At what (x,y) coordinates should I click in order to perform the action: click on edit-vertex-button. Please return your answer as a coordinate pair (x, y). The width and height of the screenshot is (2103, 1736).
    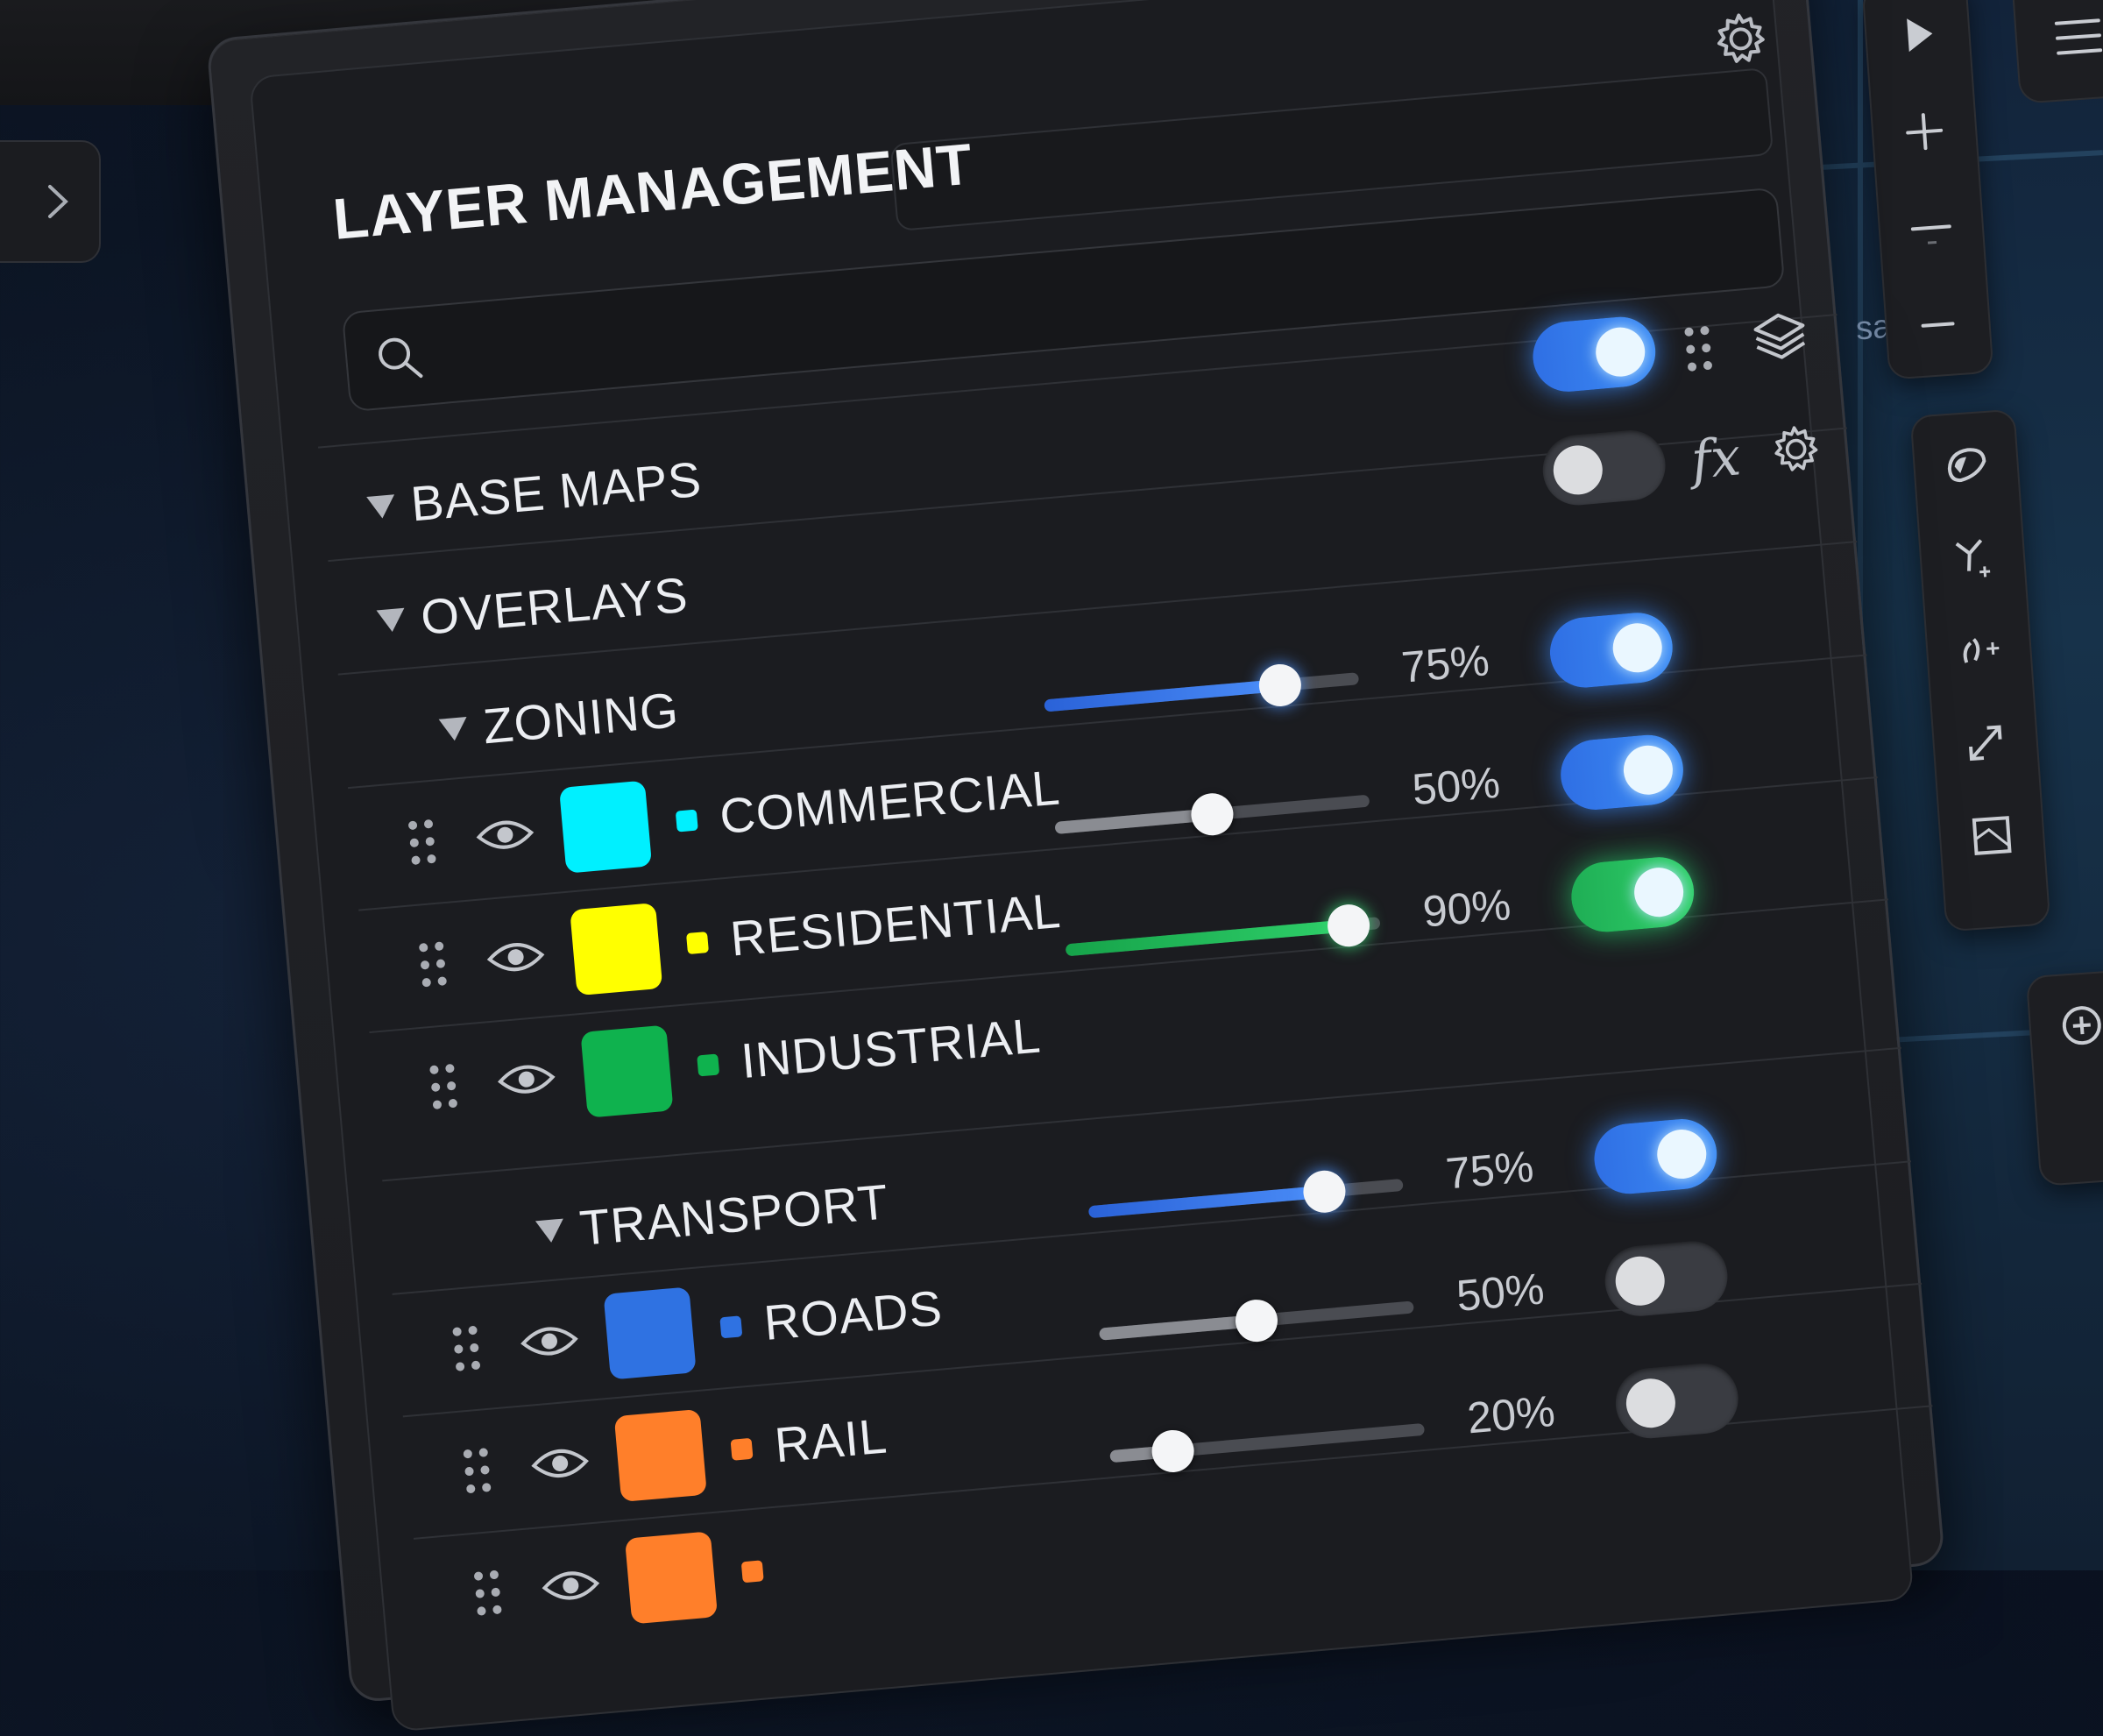
    Looking at the image, I should click on (1979, 649).